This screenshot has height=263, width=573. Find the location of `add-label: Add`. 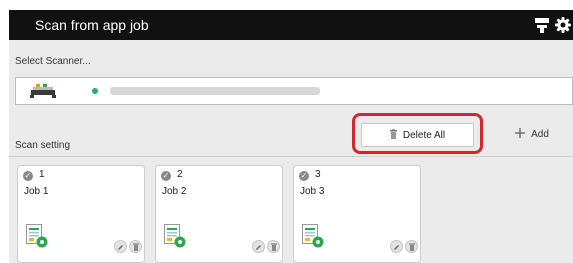

add-label: Add is located at coordinates (540, 134).